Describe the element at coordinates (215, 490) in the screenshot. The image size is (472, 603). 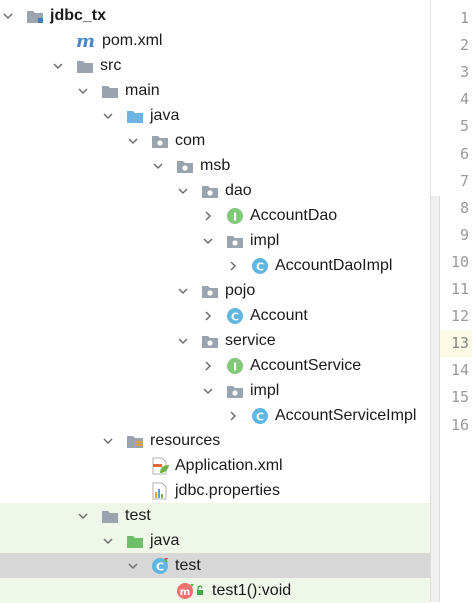
I see `tree-row: jdbc.properties` at that location.